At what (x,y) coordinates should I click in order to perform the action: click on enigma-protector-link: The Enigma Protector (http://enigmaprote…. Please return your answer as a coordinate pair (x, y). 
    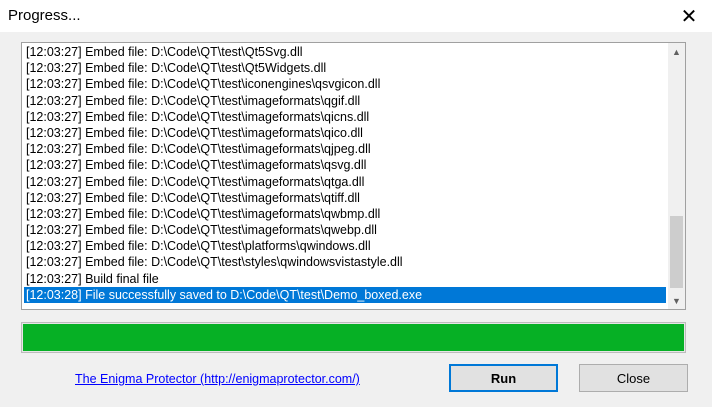
    Looking at the image, I should click on (217, 379).